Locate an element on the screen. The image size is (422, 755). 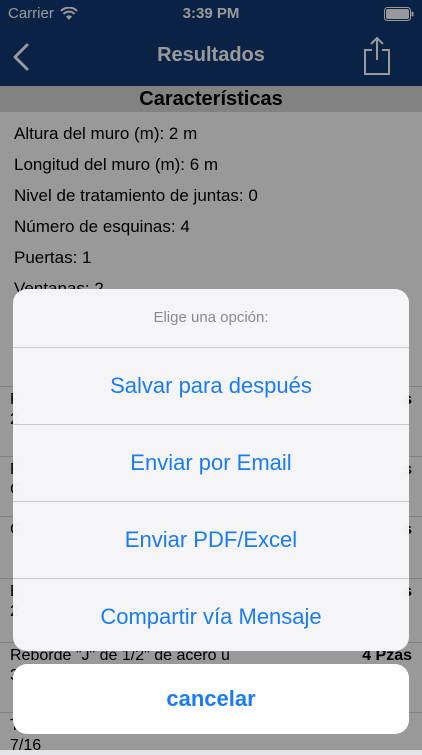
send-email-button: Enviar por Email is located at coordinates (211, 463).